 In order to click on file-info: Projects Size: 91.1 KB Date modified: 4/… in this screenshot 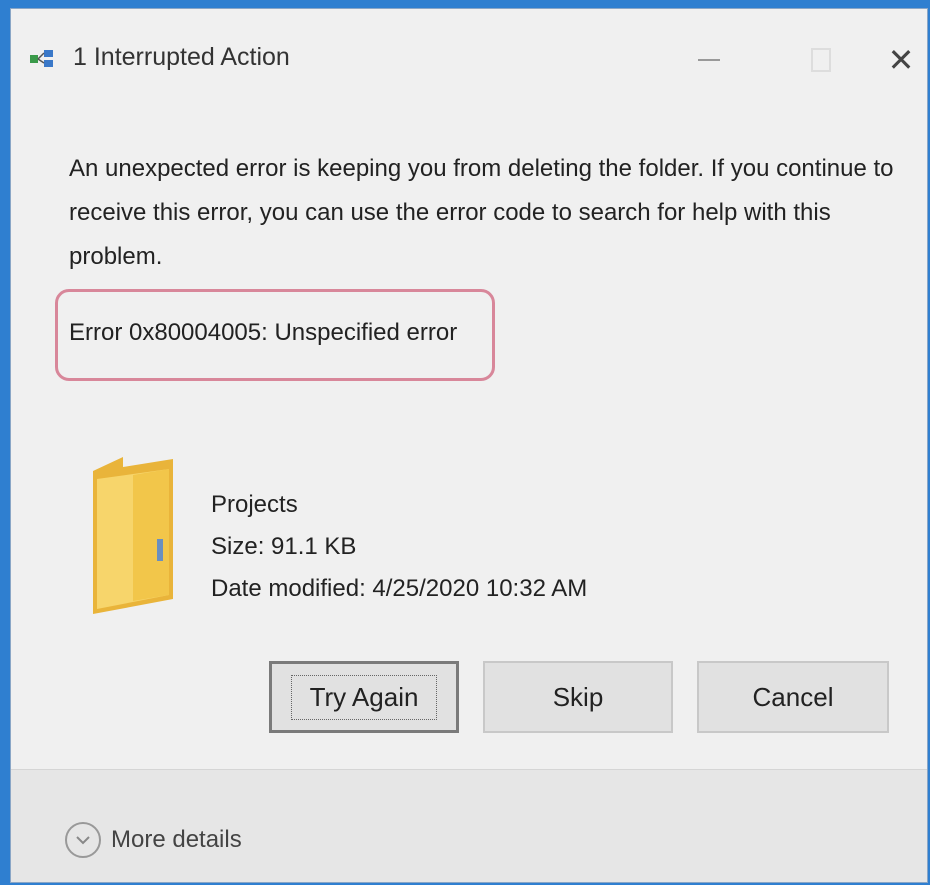, I will do `click(399, 547)`.